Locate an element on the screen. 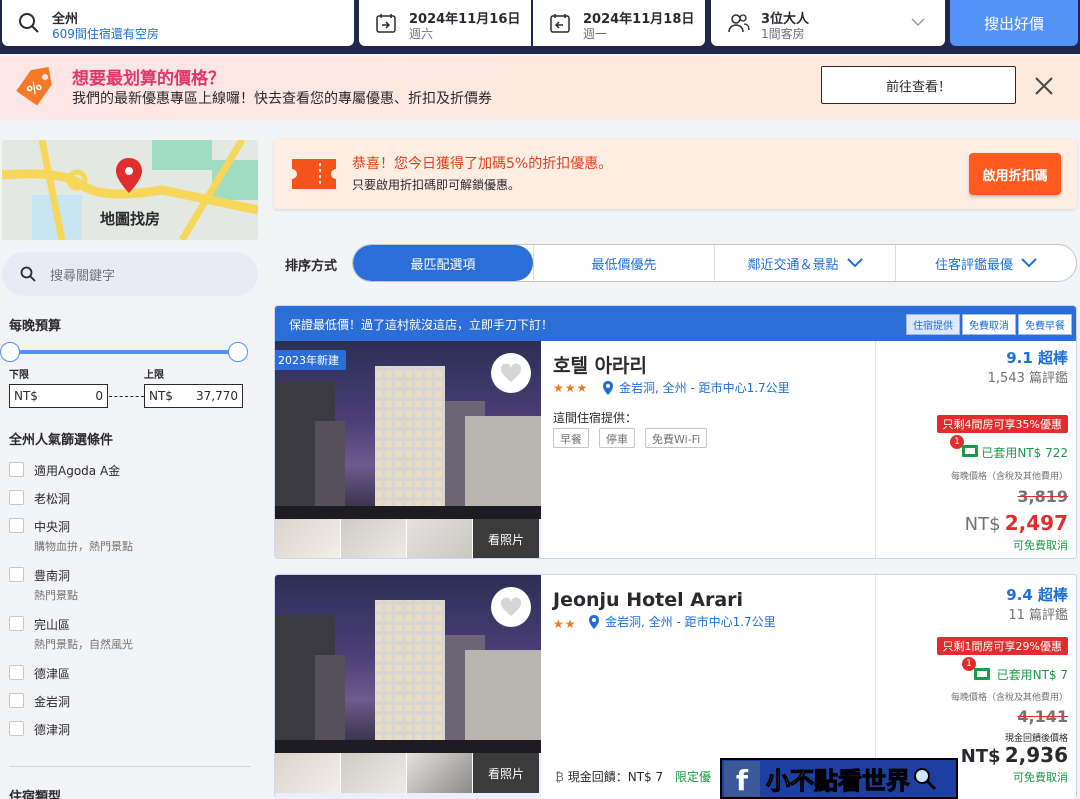  filter-label: 老松洞 is located at coordinates (52, 499).